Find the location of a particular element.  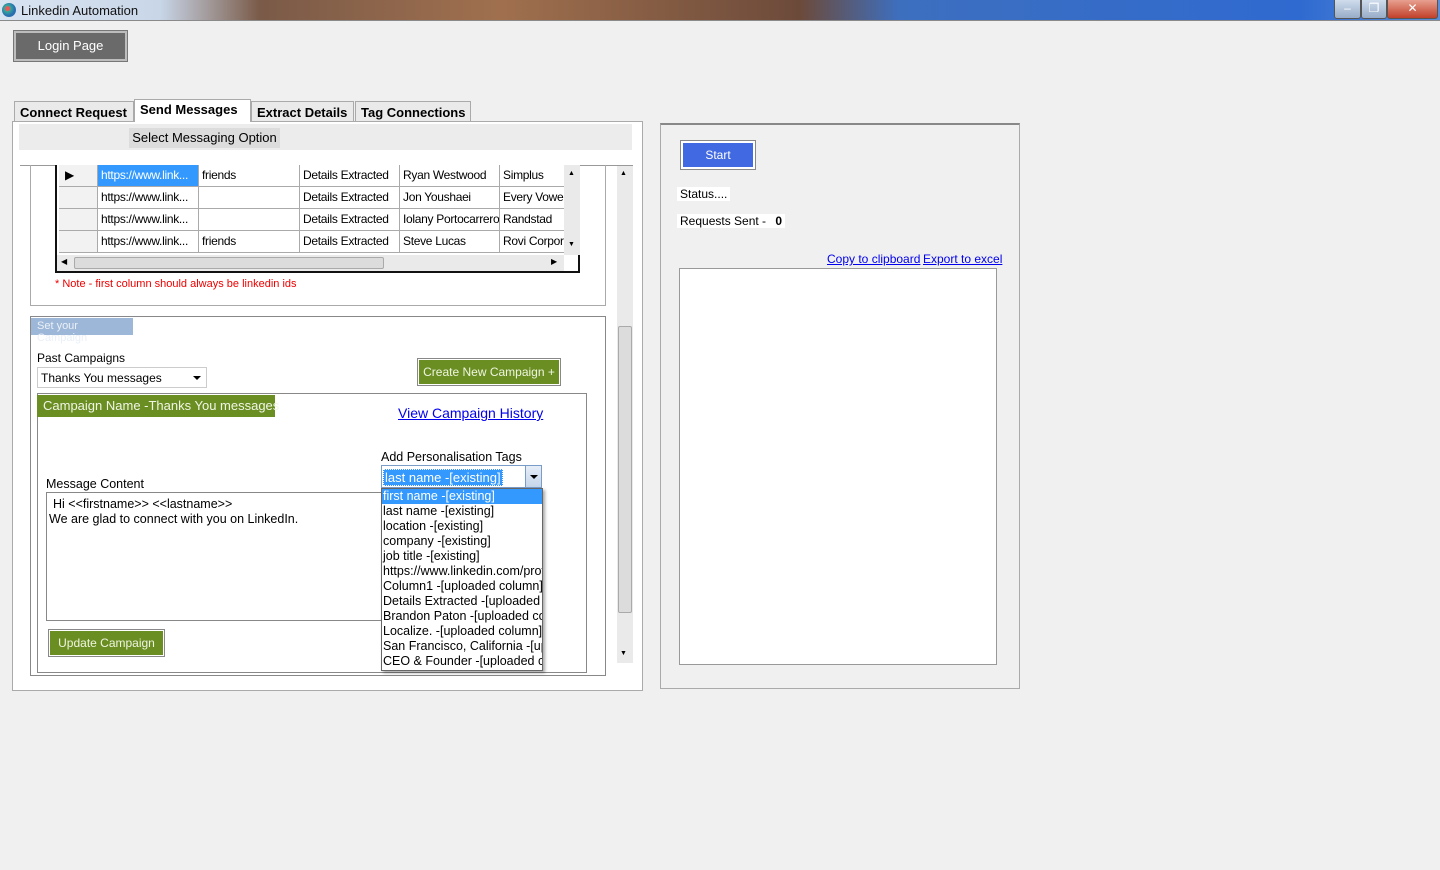

dropdown-button is located at coordinates (533, 476).